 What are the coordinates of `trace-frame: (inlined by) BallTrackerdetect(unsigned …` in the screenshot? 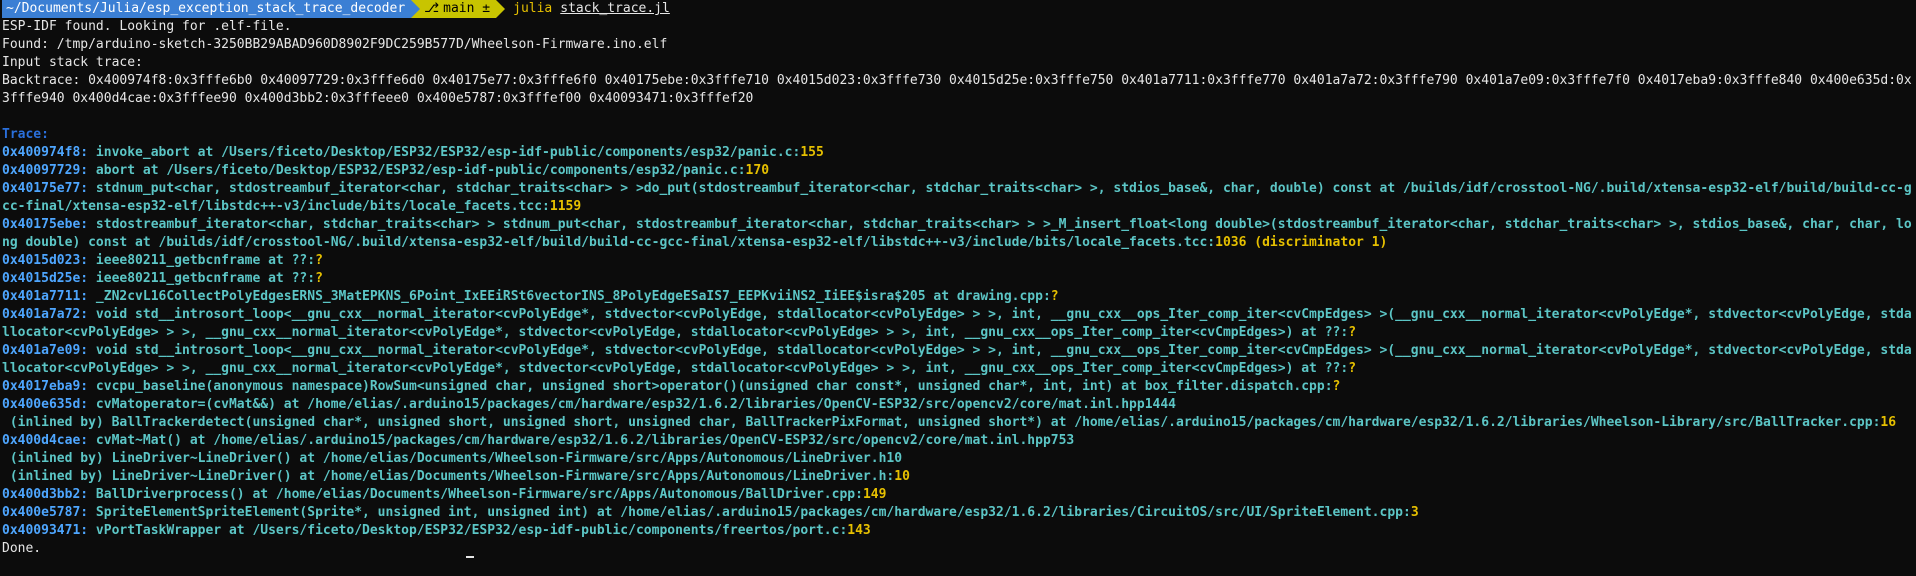 It's located at (958, 423).